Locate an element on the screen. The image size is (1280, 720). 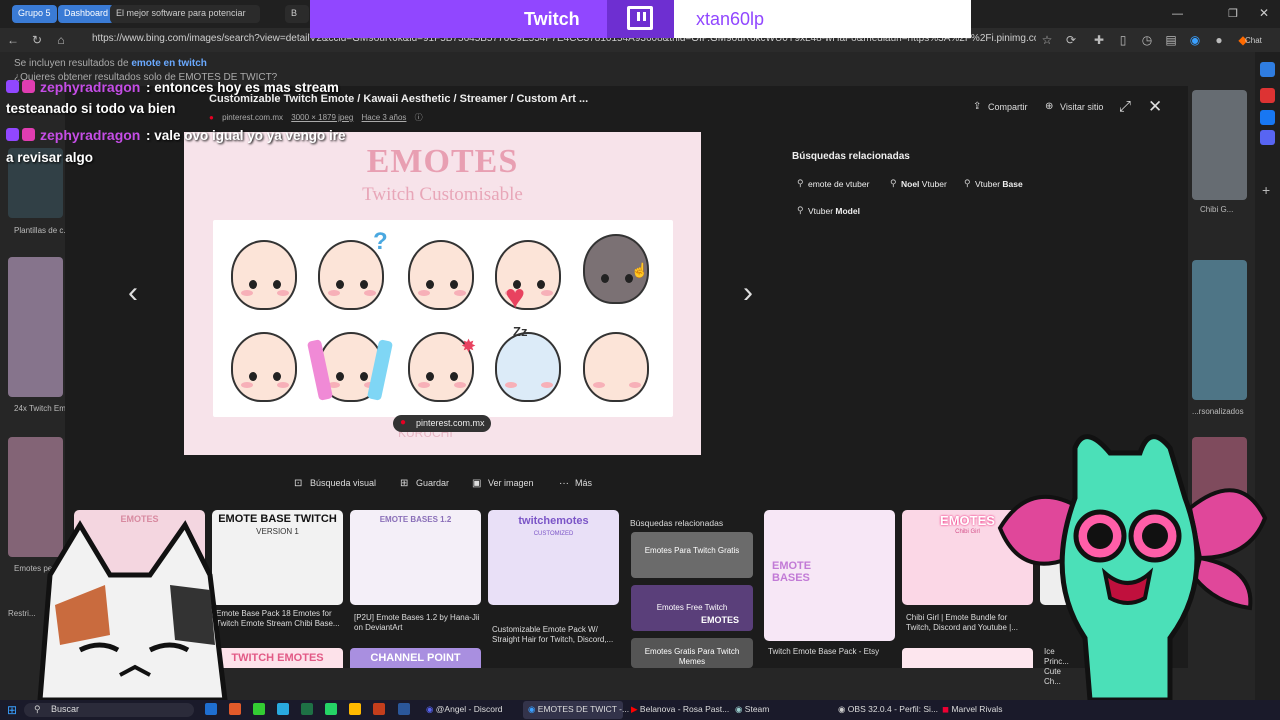
tab-label: El mejor software para potenciar is located at coordinates (181, 13).